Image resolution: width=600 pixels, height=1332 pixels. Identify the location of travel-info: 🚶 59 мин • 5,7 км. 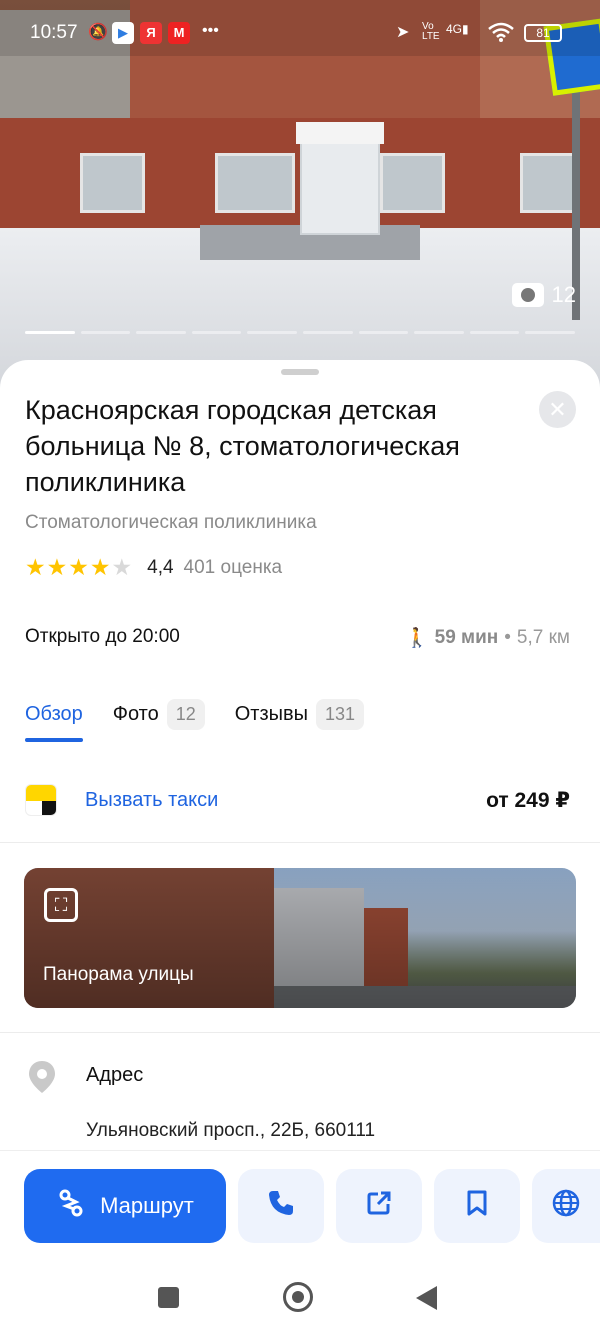
(487, 638).